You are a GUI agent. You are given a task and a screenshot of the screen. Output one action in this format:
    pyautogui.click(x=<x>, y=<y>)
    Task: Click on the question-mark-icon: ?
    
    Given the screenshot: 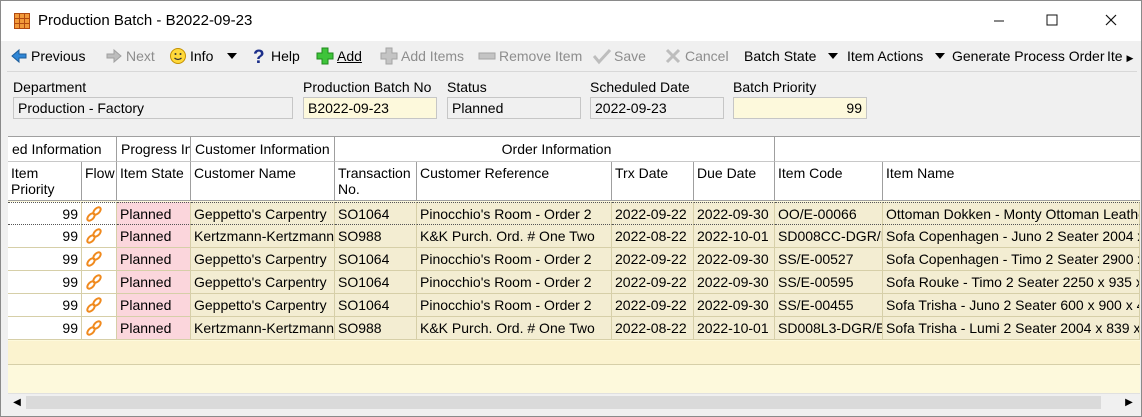 What is the action you would take?
    pyautogui.click(x=259, y=56)
    